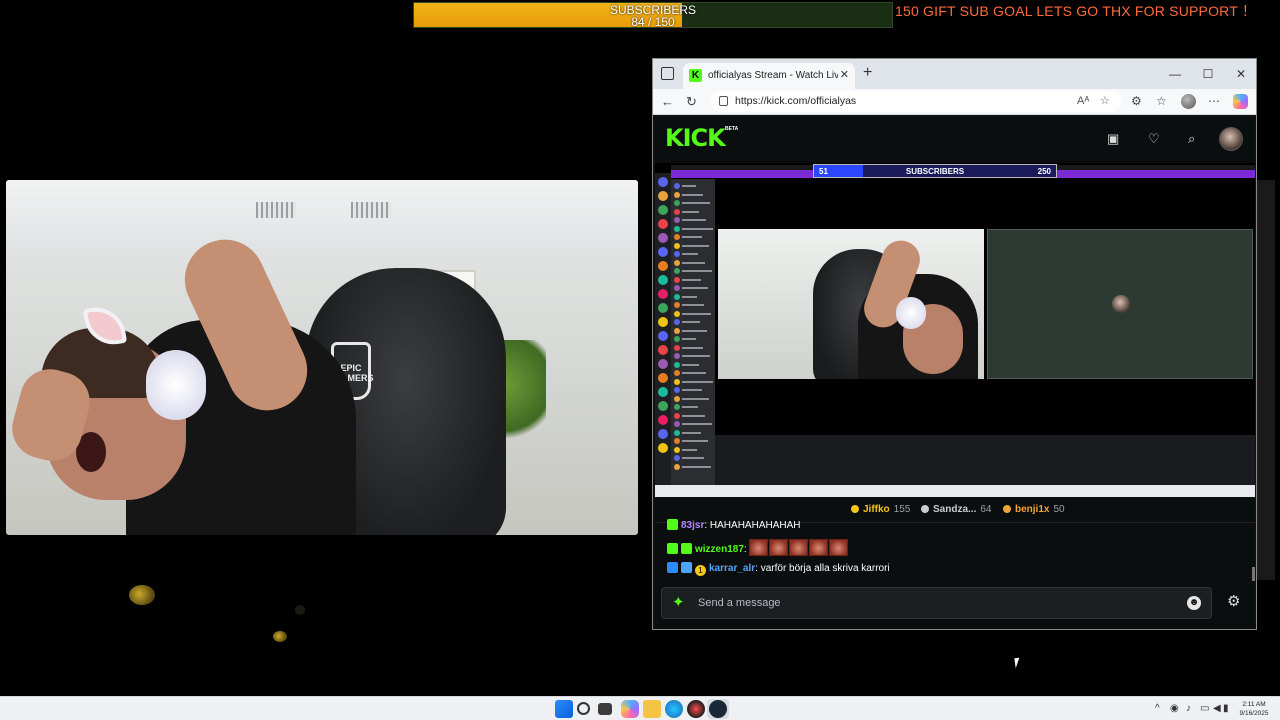  Describe the element at coordinates (739, 603) in the screenshot. I see `chat-input-placeholder: Send a message` at that location.